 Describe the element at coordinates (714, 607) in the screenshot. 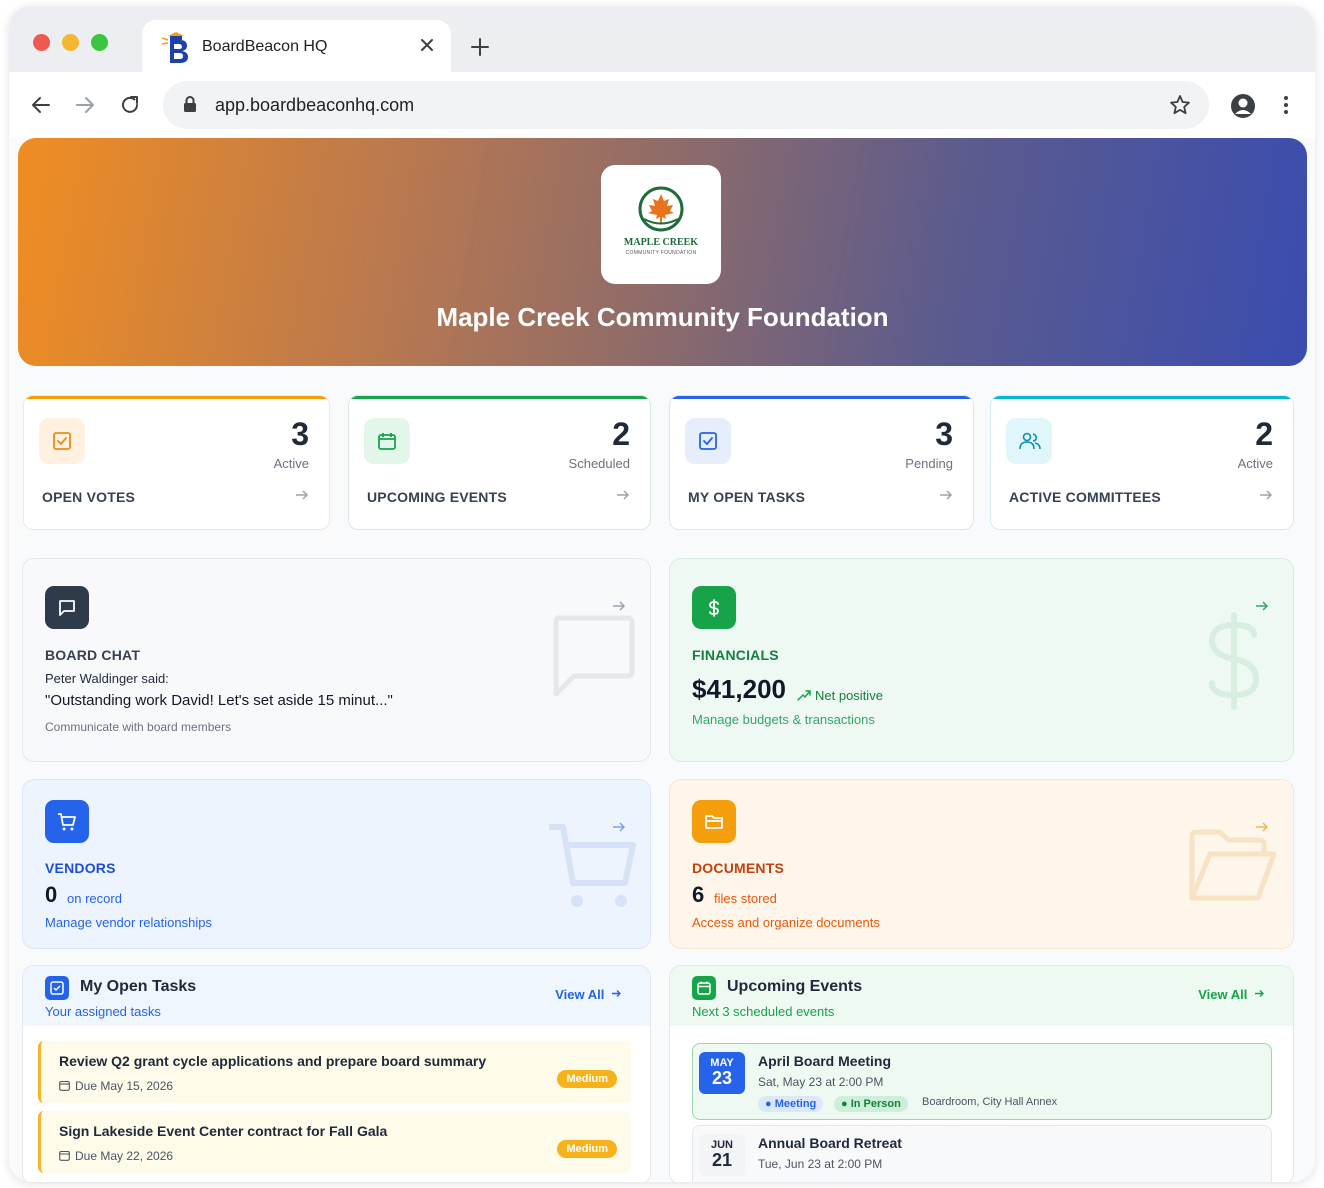

I see `dollar-icon` at that location.